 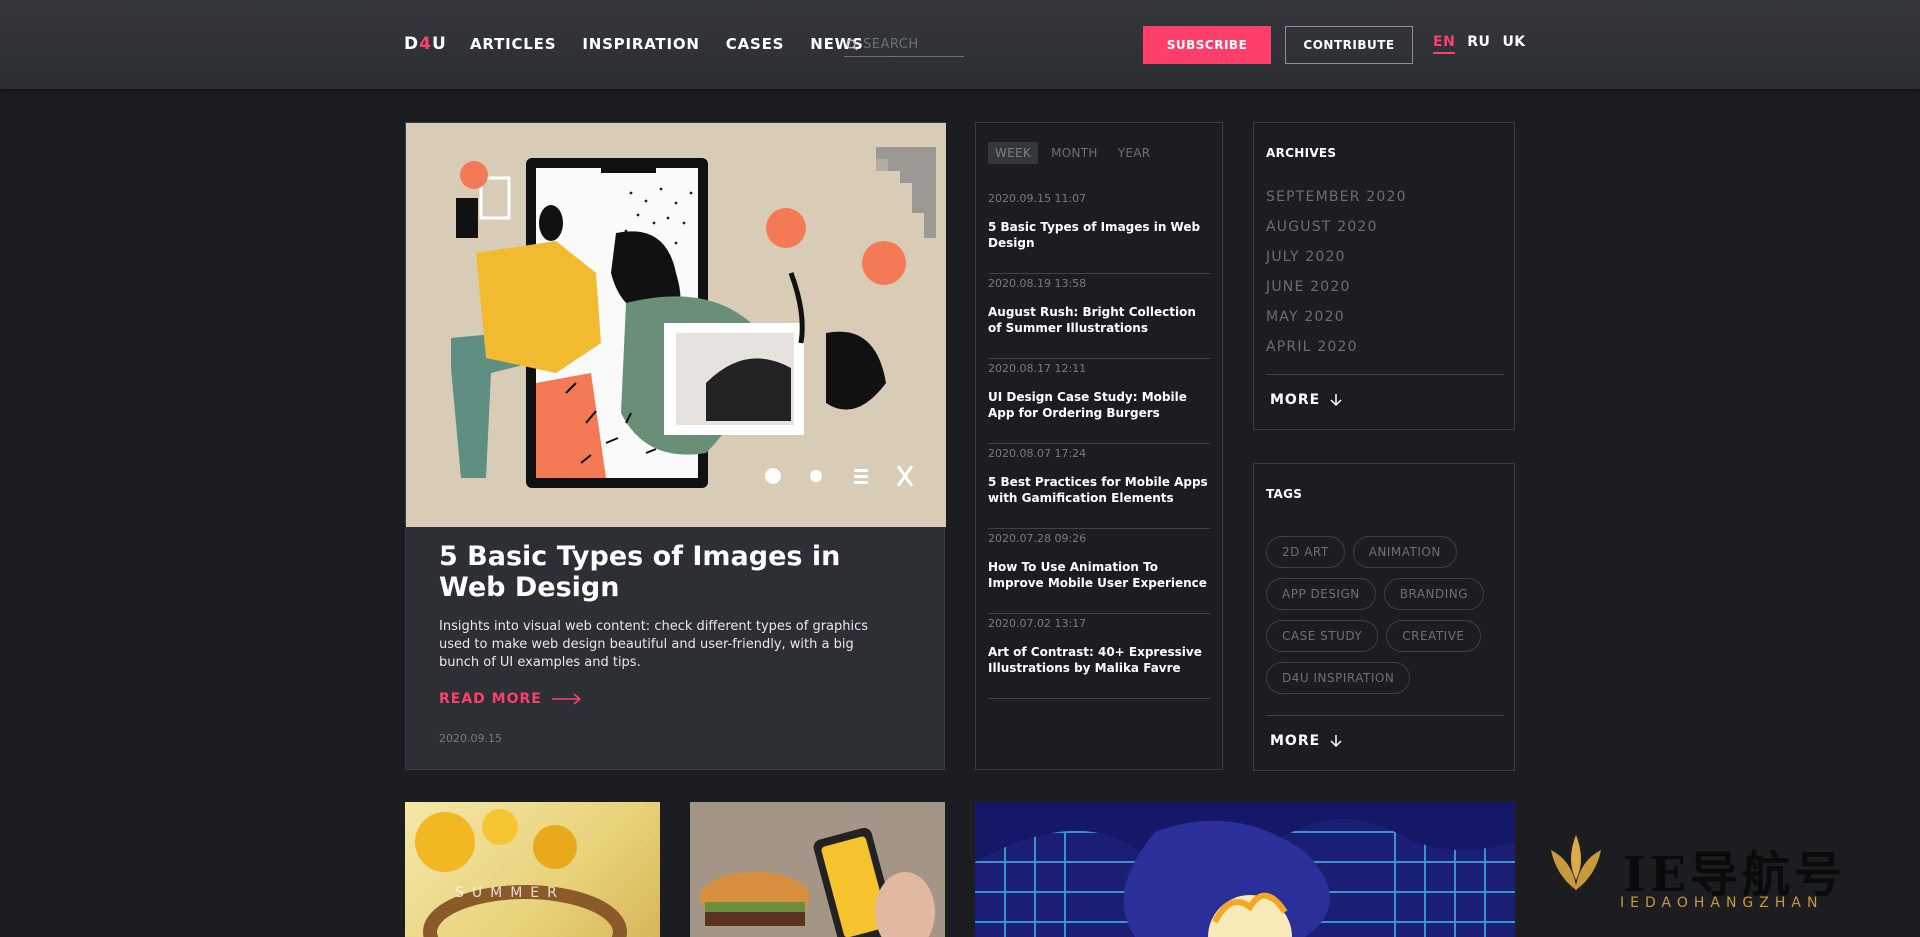 I want to click on featured-illustration, so click(x=676, y=325).